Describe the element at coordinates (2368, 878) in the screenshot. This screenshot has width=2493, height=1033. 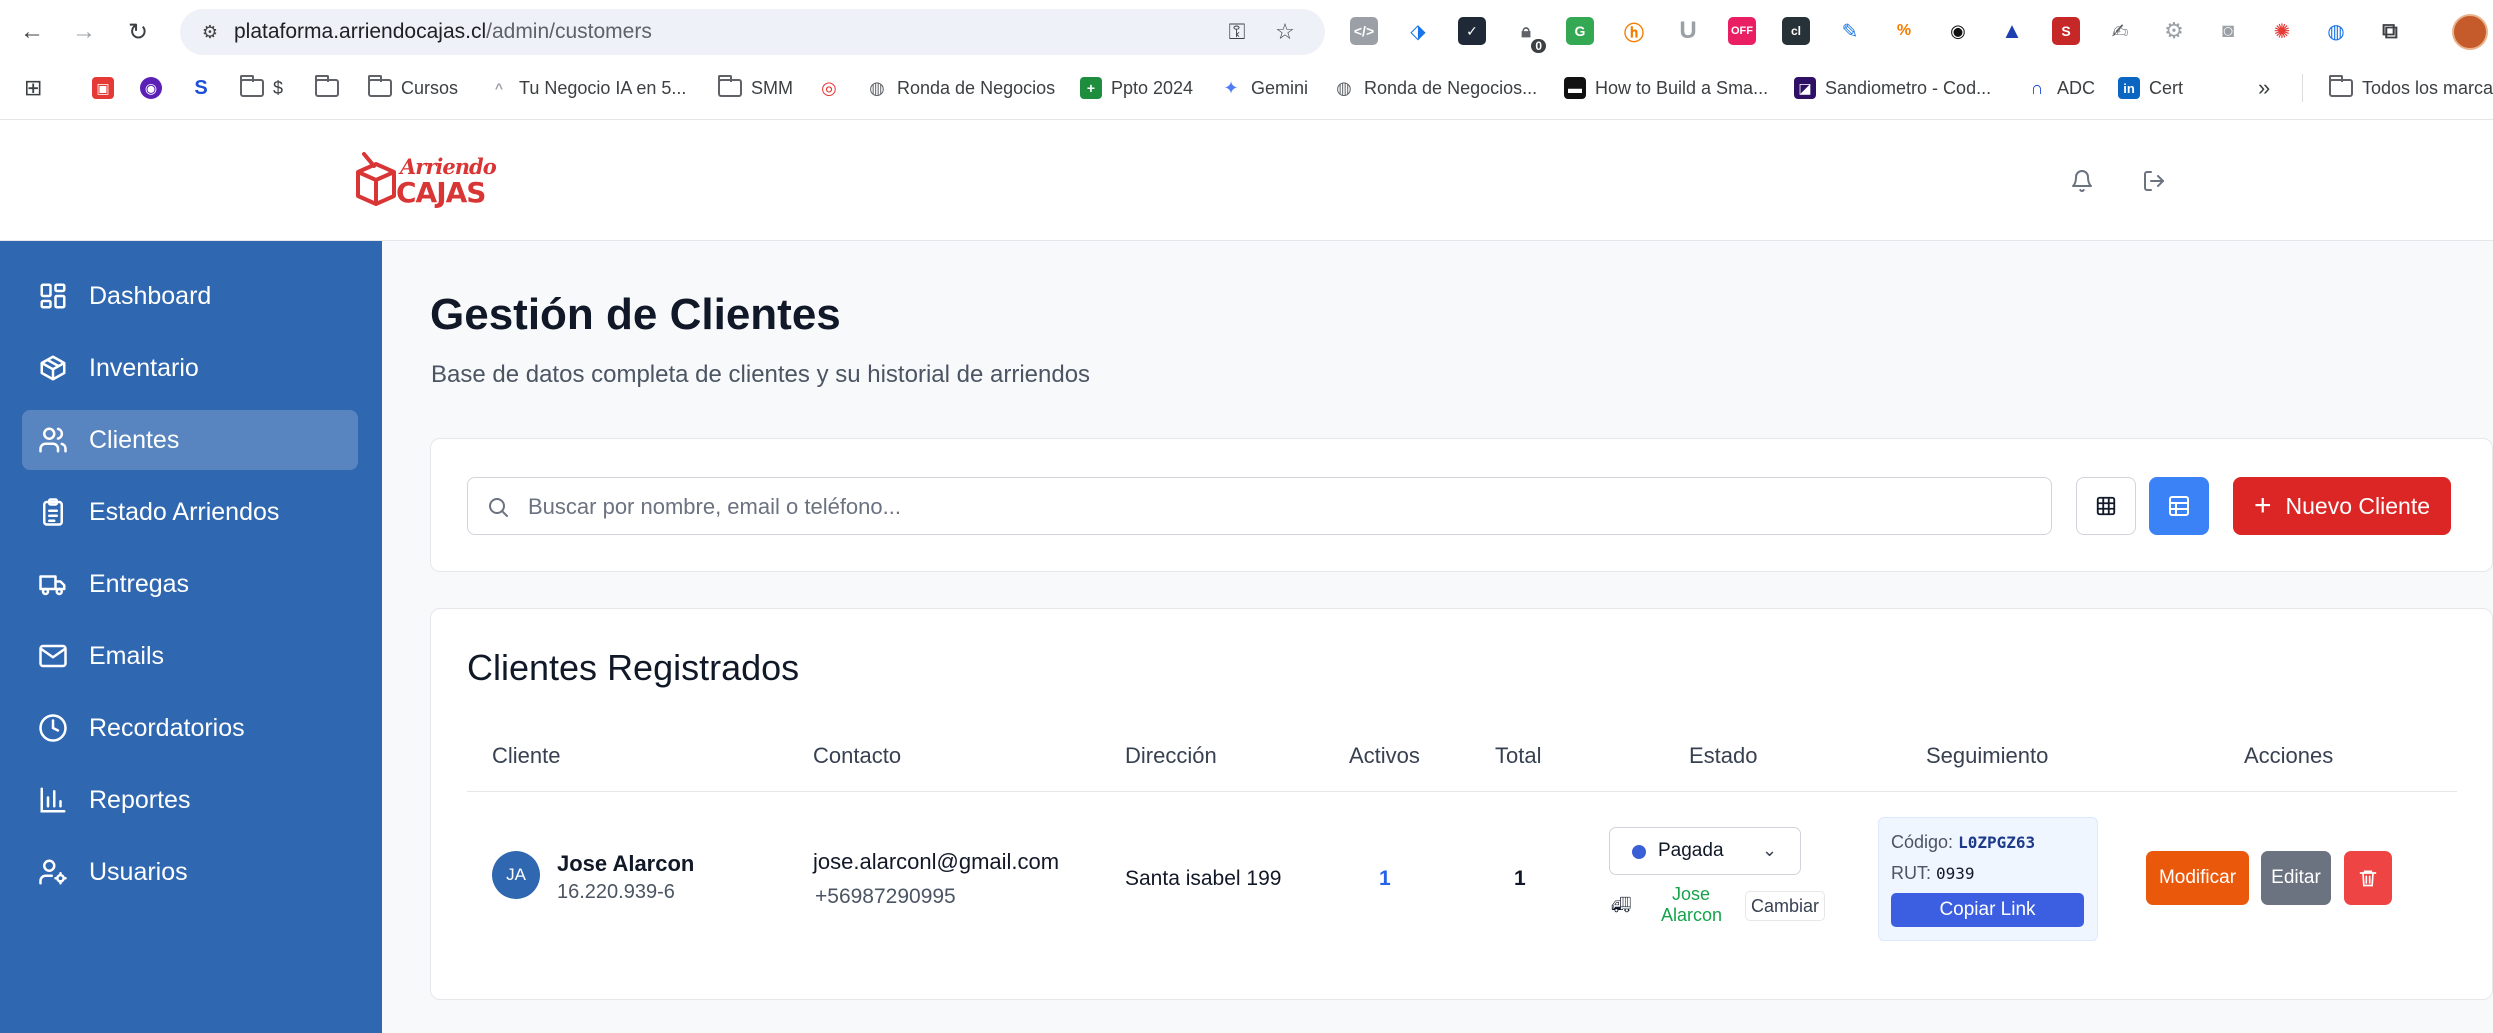
I see `delete-button` at that location.